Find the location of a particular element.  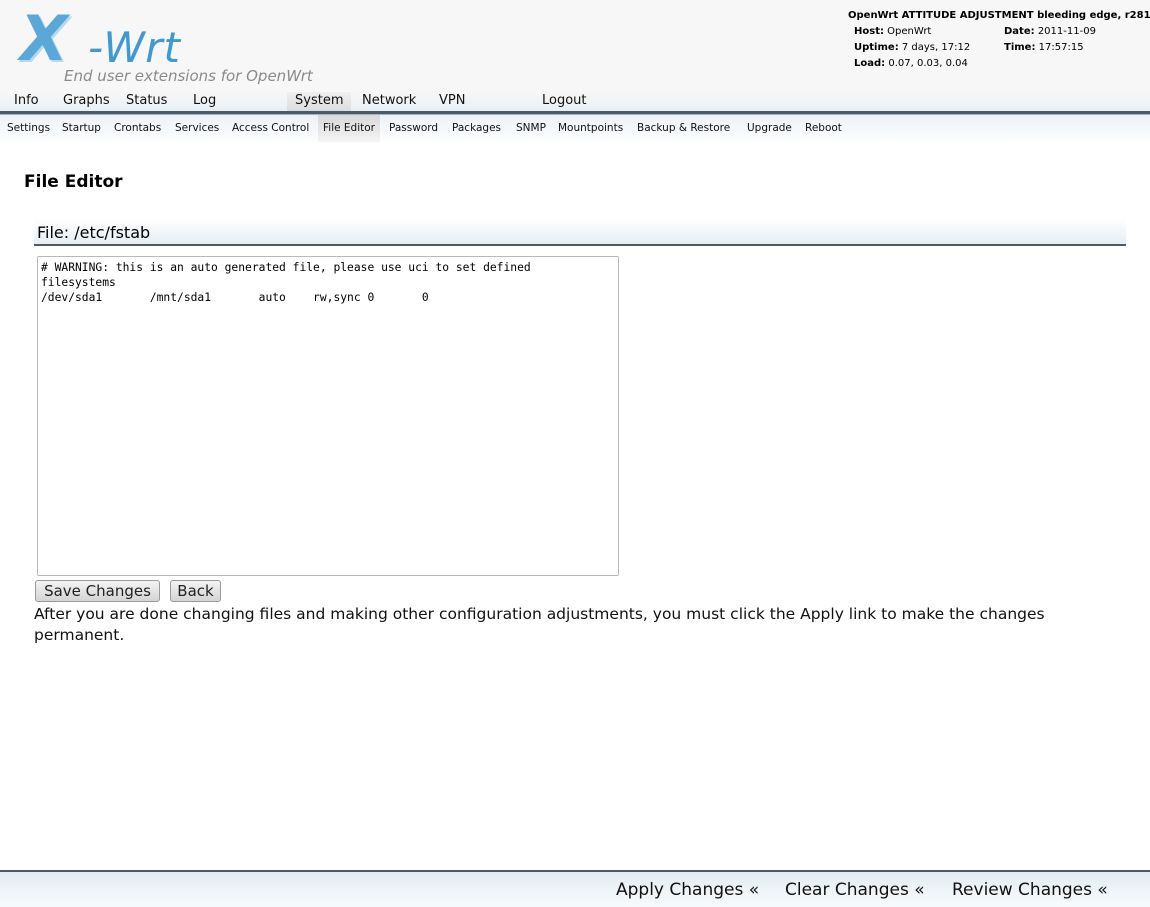

submenu-file-editor: File Editor is located at coordinates (349, 128).